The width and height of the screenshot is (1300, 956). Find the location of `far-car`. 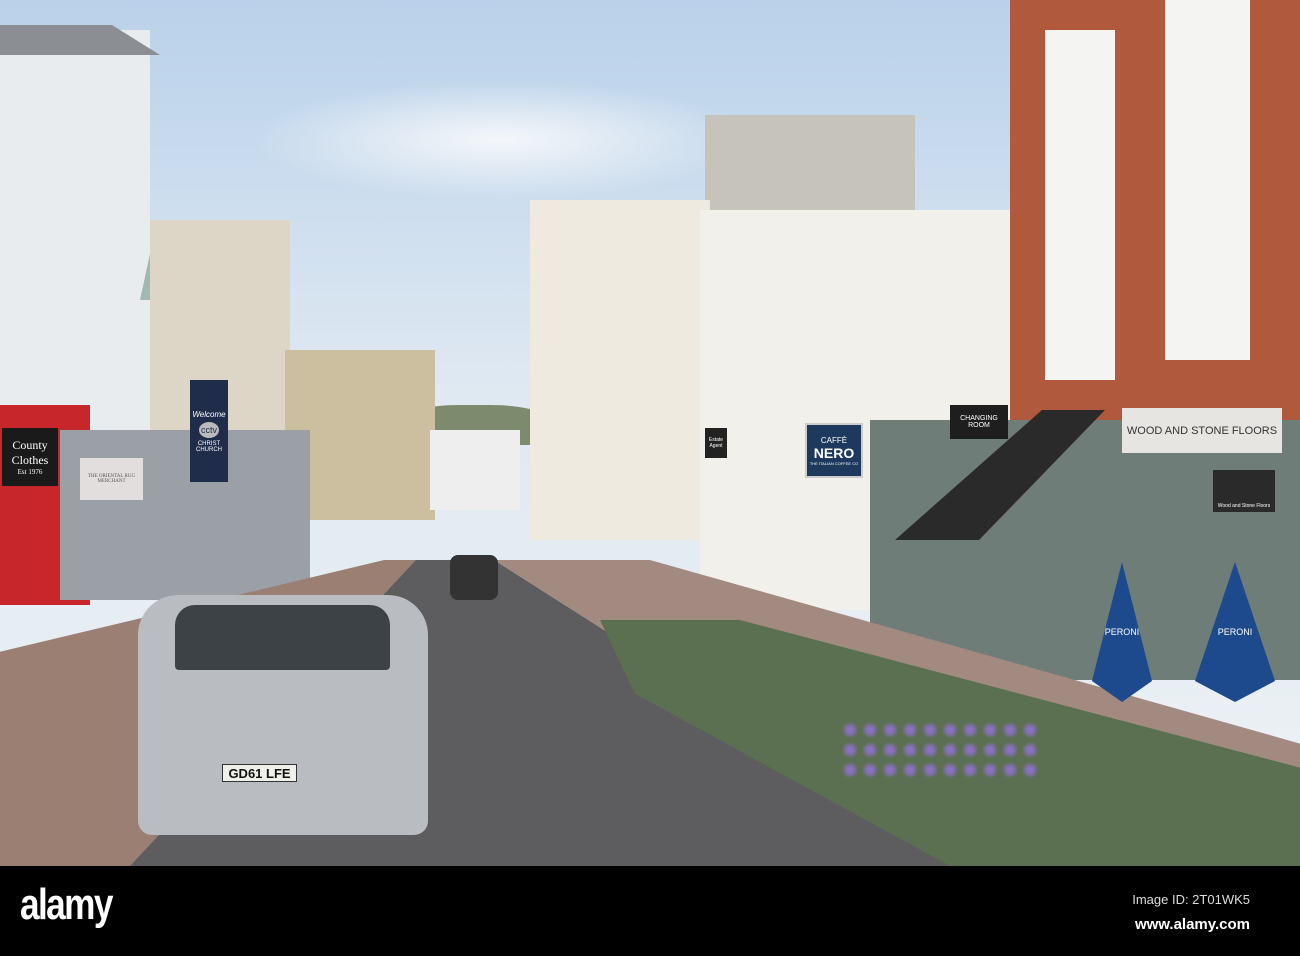

far-car is located at coordinates (474, 577).